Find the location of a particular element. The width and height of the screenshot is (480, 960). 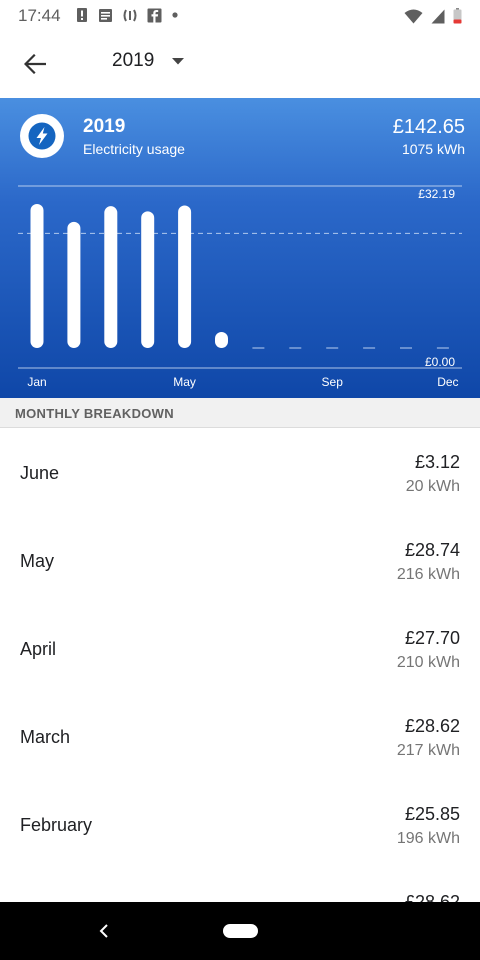

system-navigation-bar is located at coordinates (240, 931).